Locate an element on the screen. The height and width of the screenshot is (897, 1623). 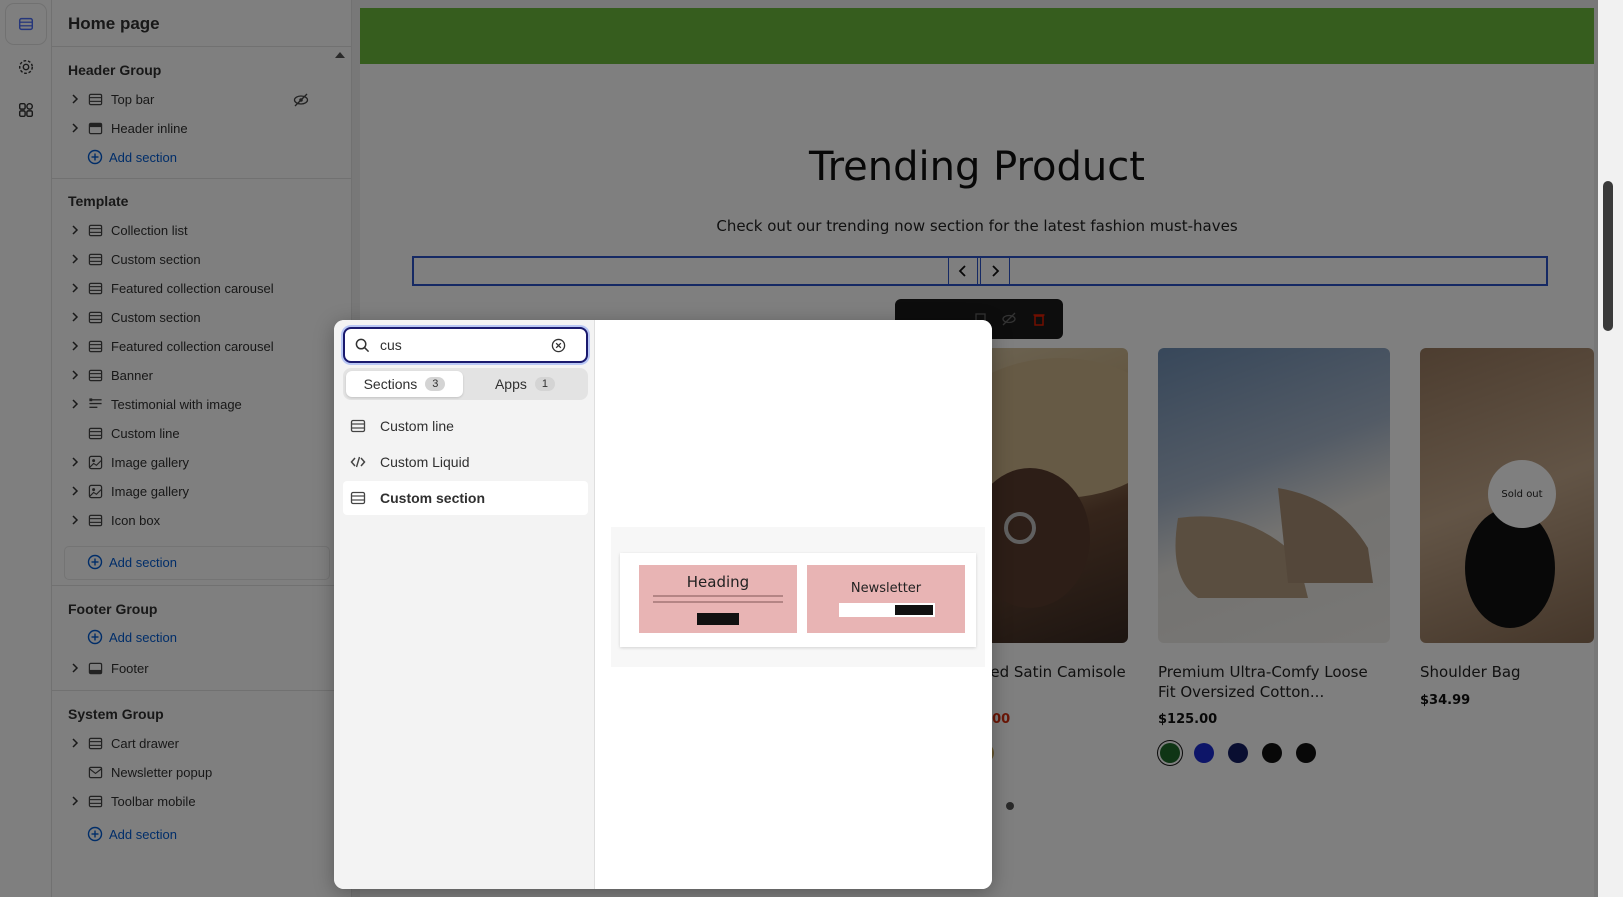
count-badge: 3 is located at coordinates (435, 384).